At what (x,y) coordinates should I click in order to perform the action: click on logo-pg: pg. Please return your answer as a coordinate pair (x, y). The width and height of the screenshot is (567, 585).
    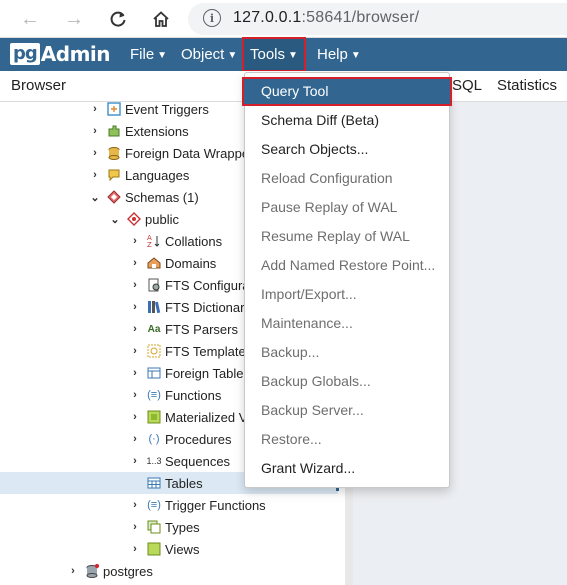
    Looking at the image, I should click on (25, 54).